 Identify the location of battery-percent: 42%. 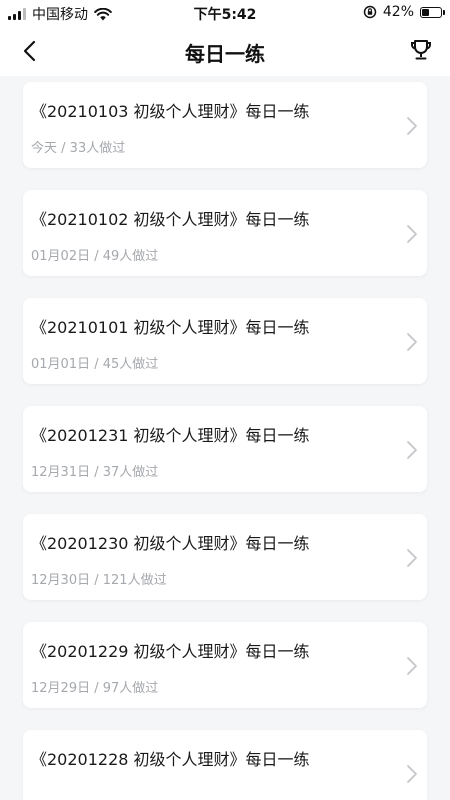
(398, 12).